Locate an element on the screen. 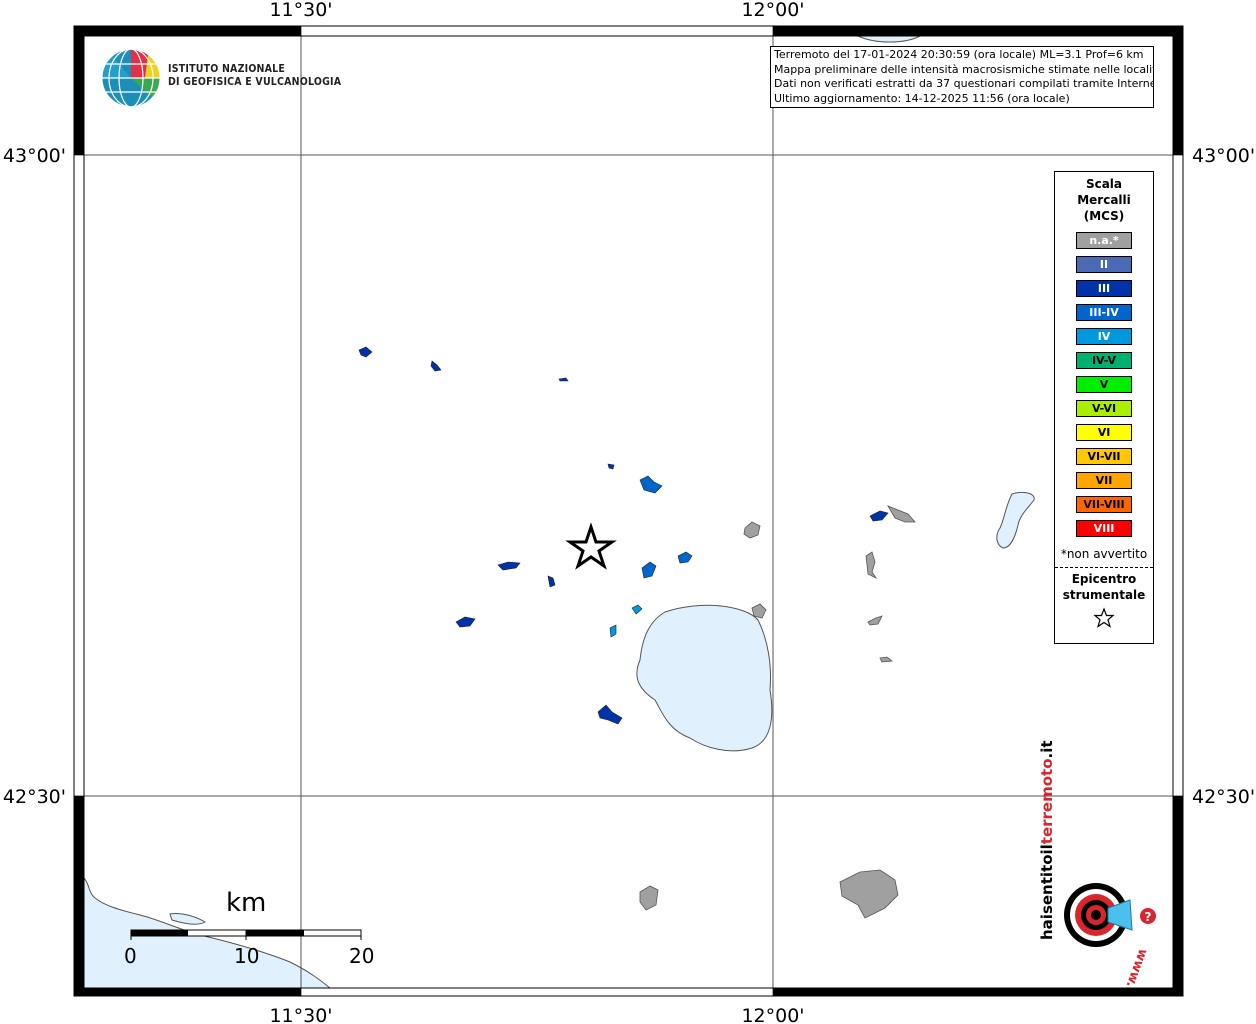 Image resolution: width=1256 pixels, height=1024 pixels. lat-label-left-1: 43°00' is located at coordinates (34, 156).